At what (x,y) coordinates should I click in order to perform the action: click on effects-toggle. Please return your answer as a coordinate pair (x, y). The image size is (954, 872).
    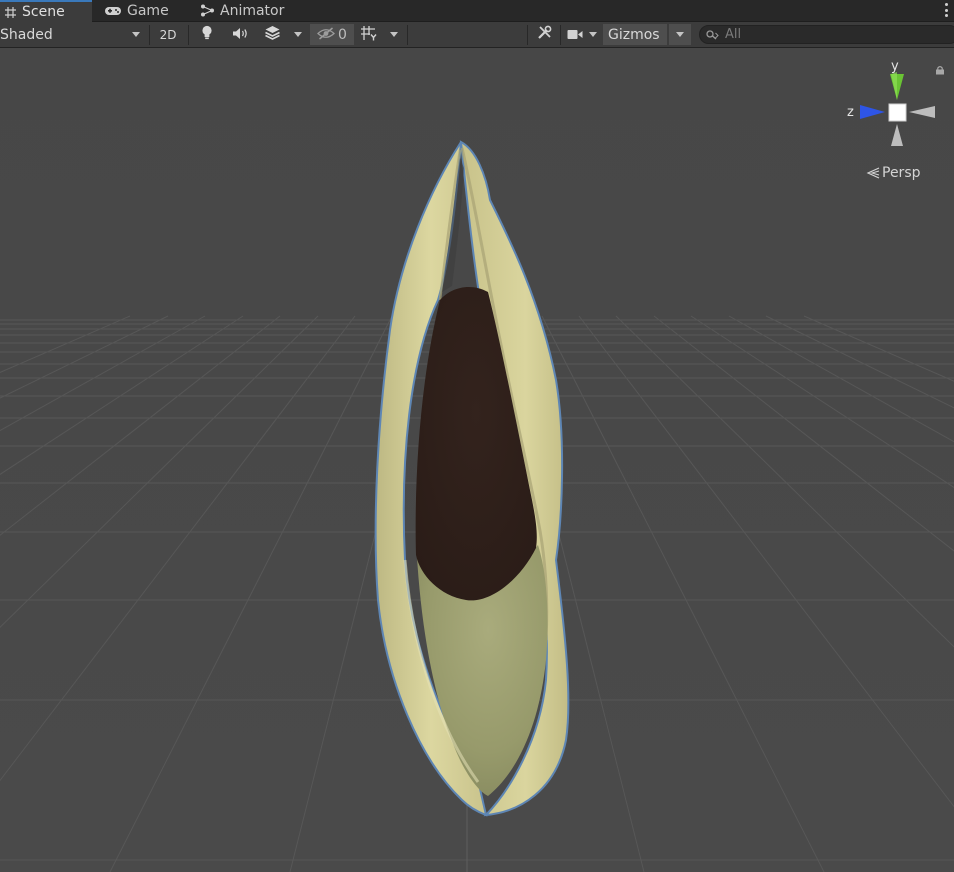
    Looking at the image, I should click on (272, 34).